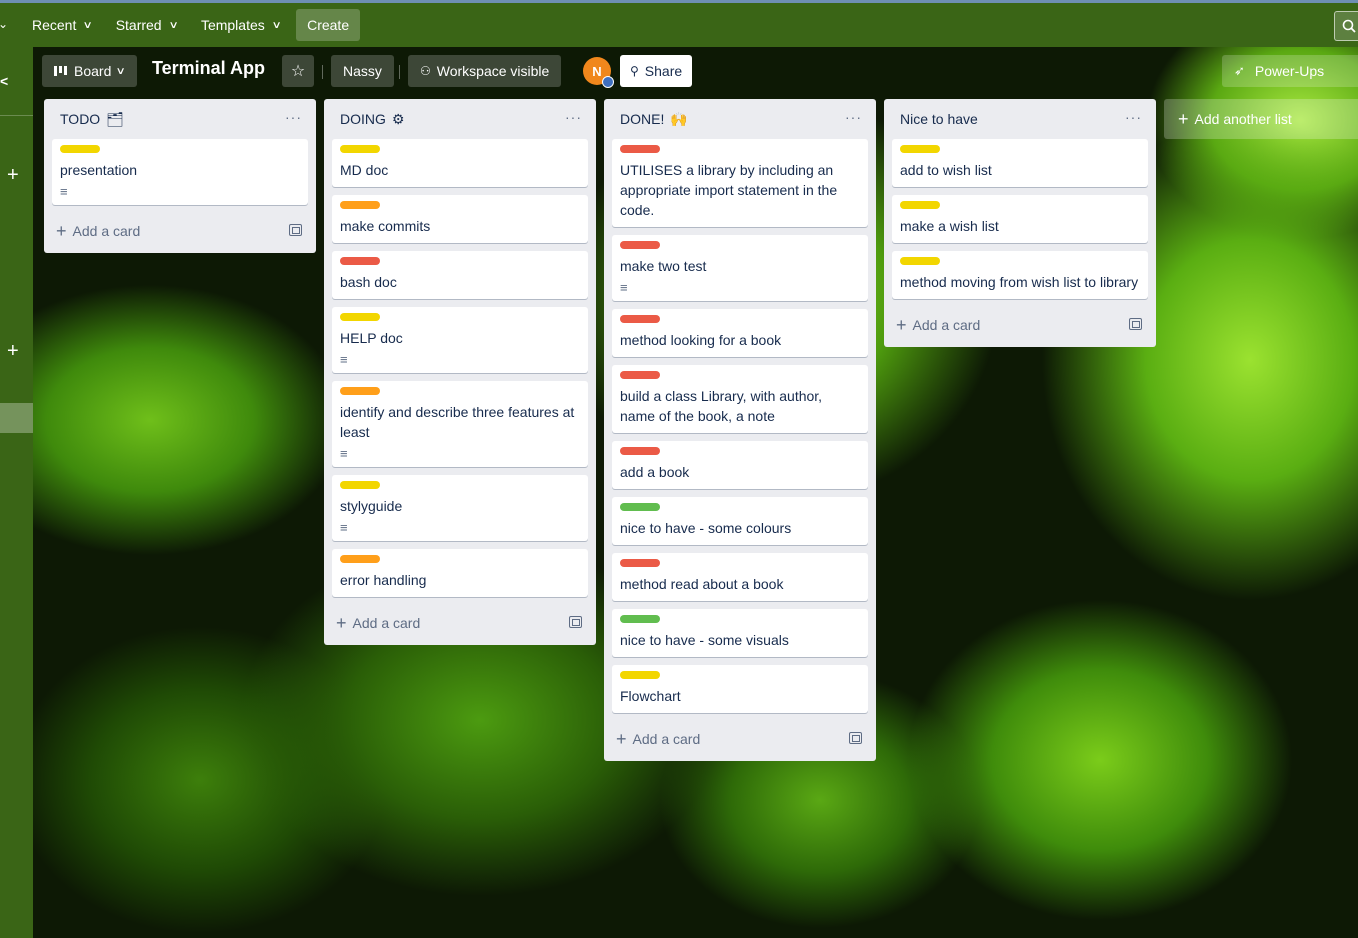 This screenshot has height=938, width=1358. What do you see at coordinates (1346, 26) in the screenshot?
I see `search-button` at bounding box center [1346, 26].